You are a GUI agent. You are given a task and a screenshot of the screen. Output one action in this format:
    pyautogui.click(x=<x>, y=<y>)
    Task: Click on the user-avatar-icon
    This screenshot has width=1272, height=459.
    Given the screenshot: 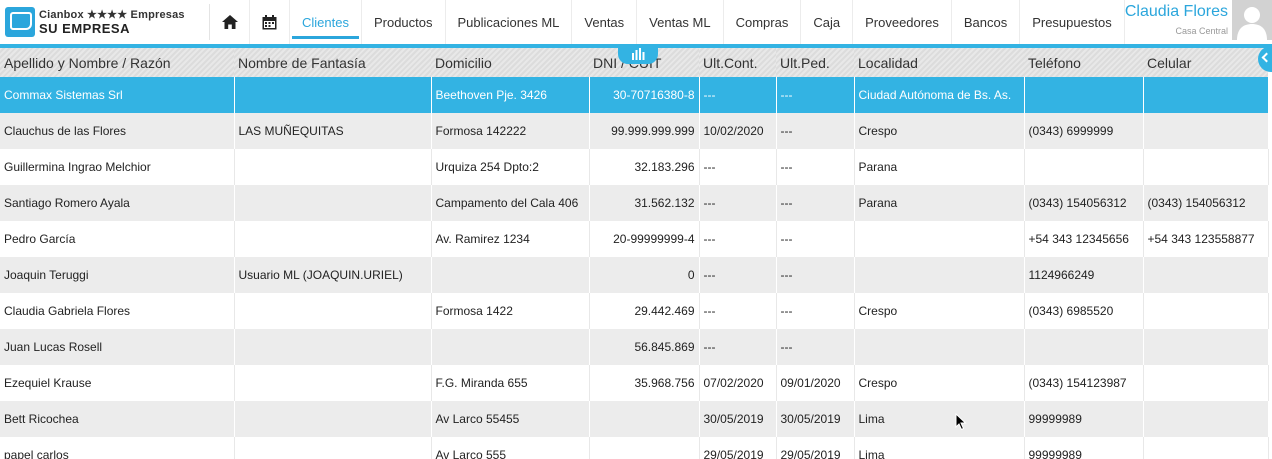 What is the action you would take?
    pyautogui.click(x=1252, y=20)
    